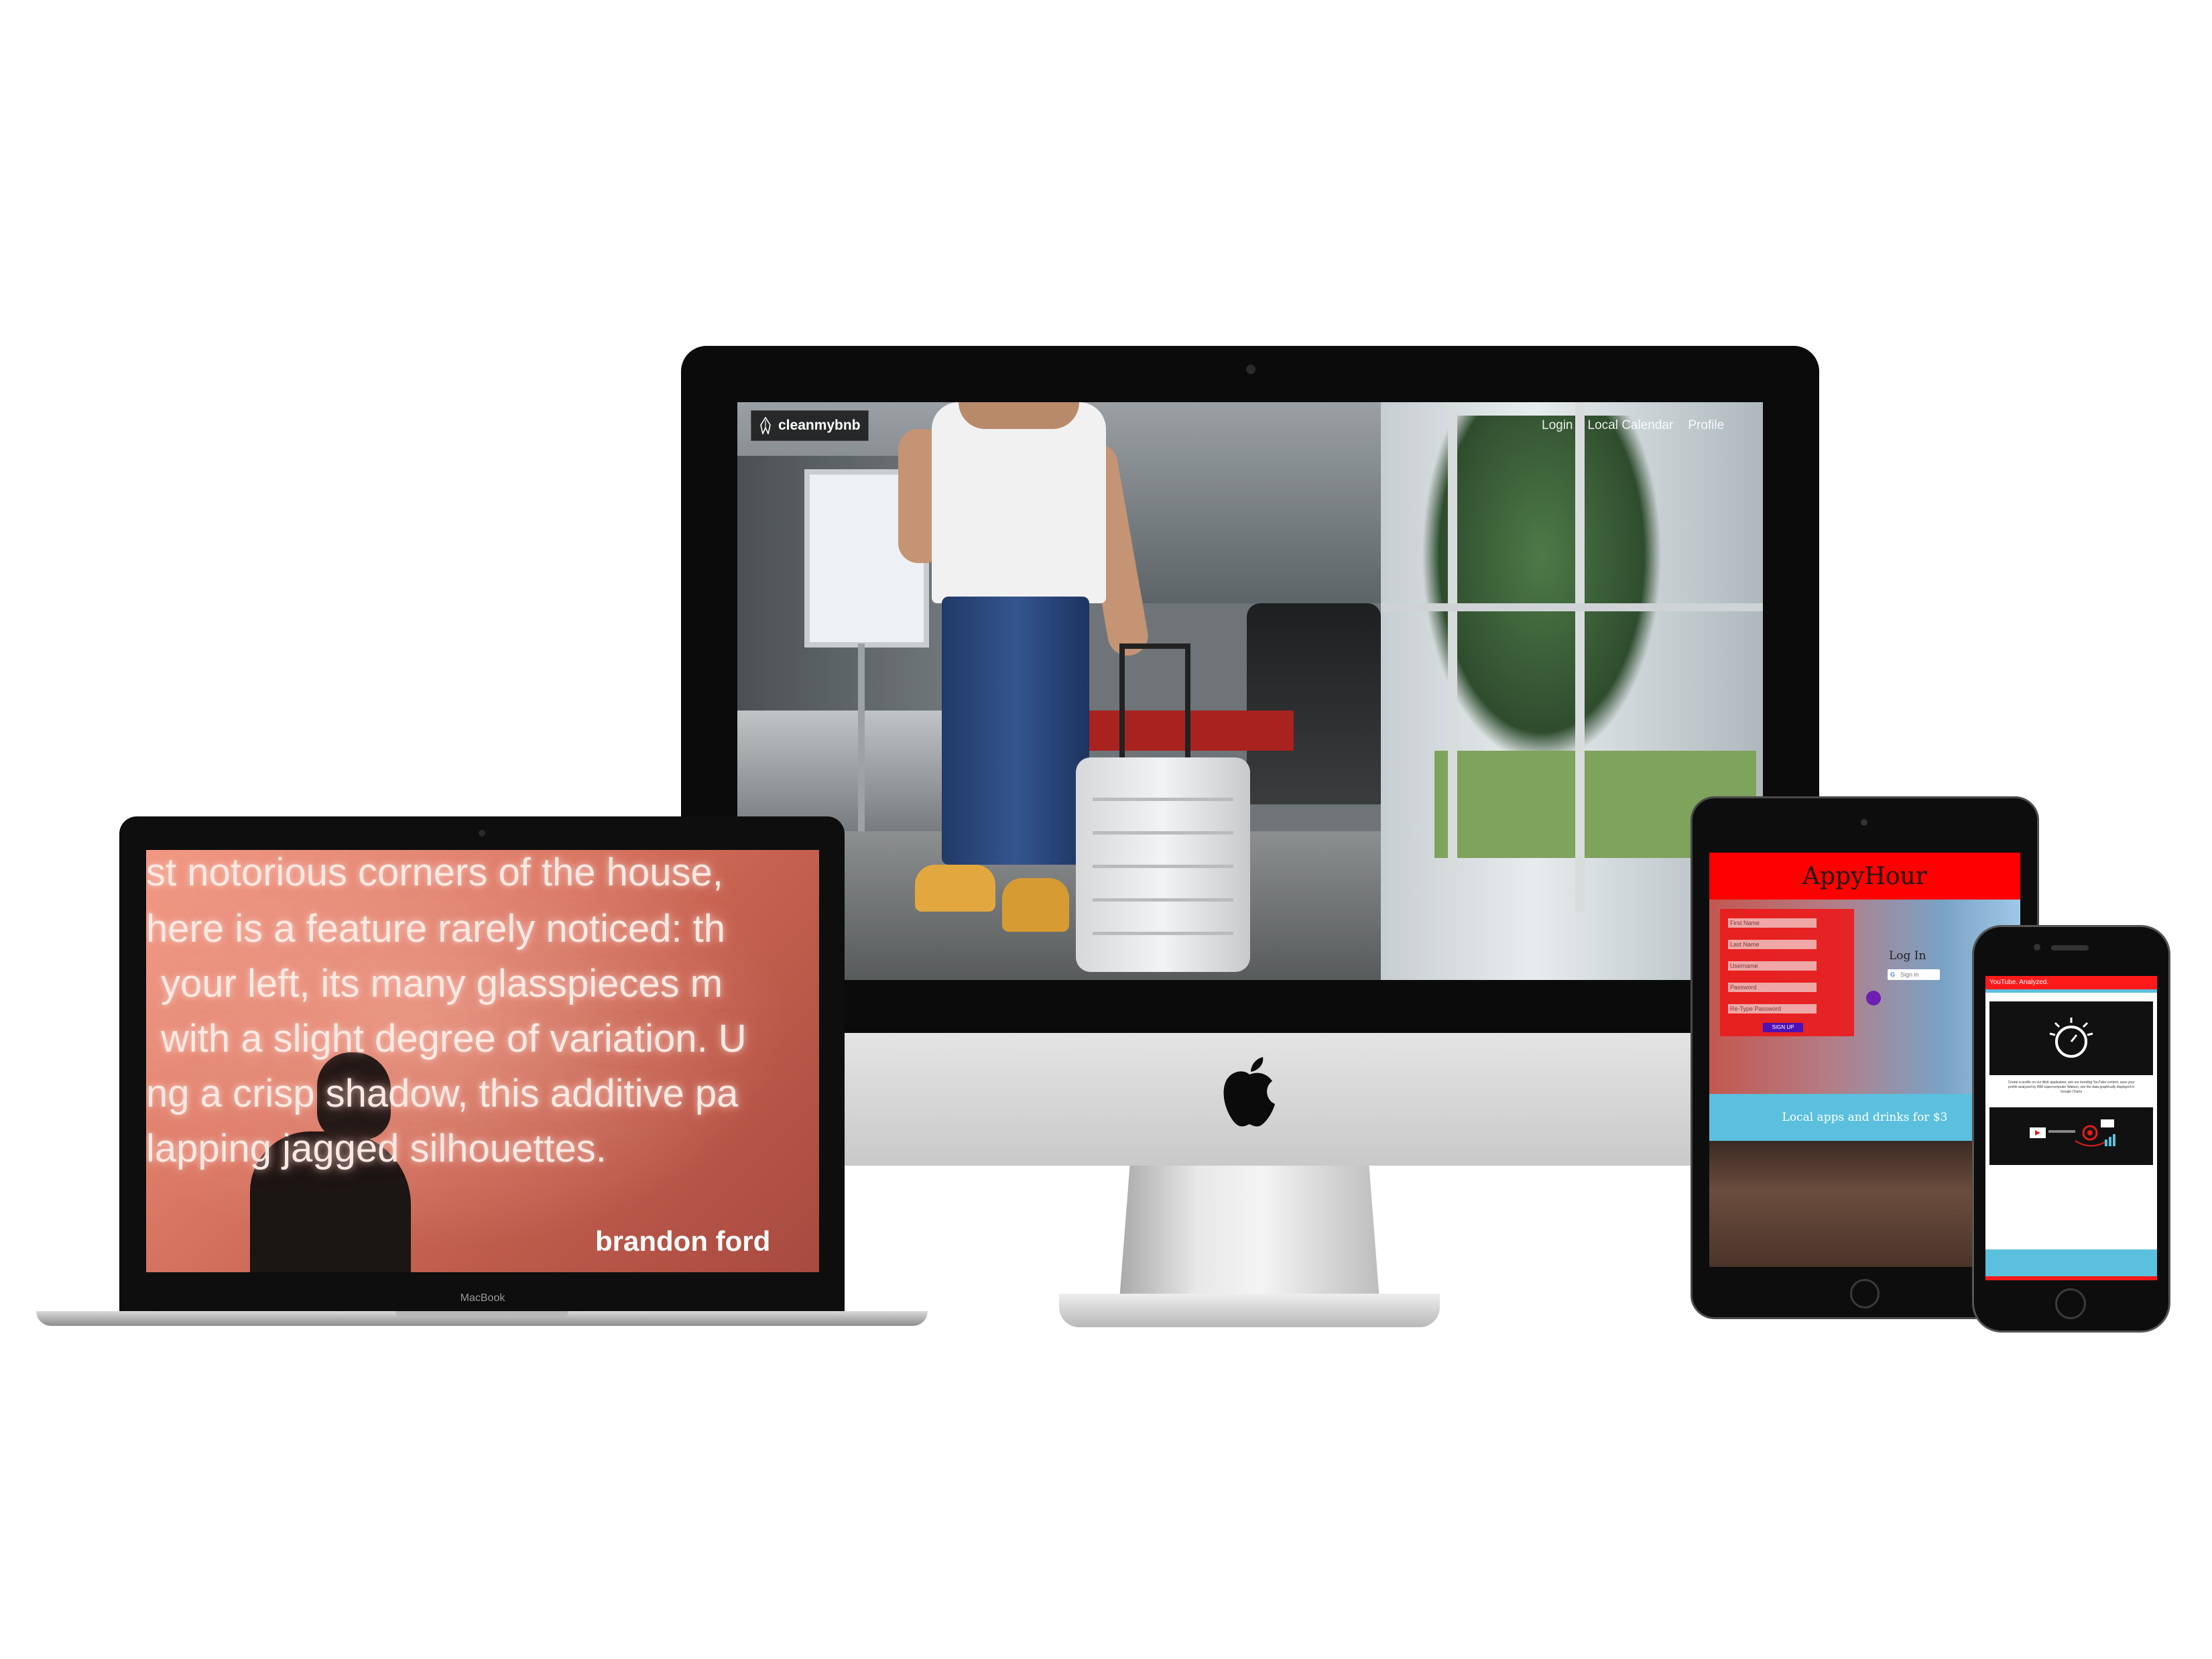 The height and width of the screenshot is (1659, 2212). Describe the element at coordinates (1772, 987) in the screenshot. I see `password-field: Password` at that location.